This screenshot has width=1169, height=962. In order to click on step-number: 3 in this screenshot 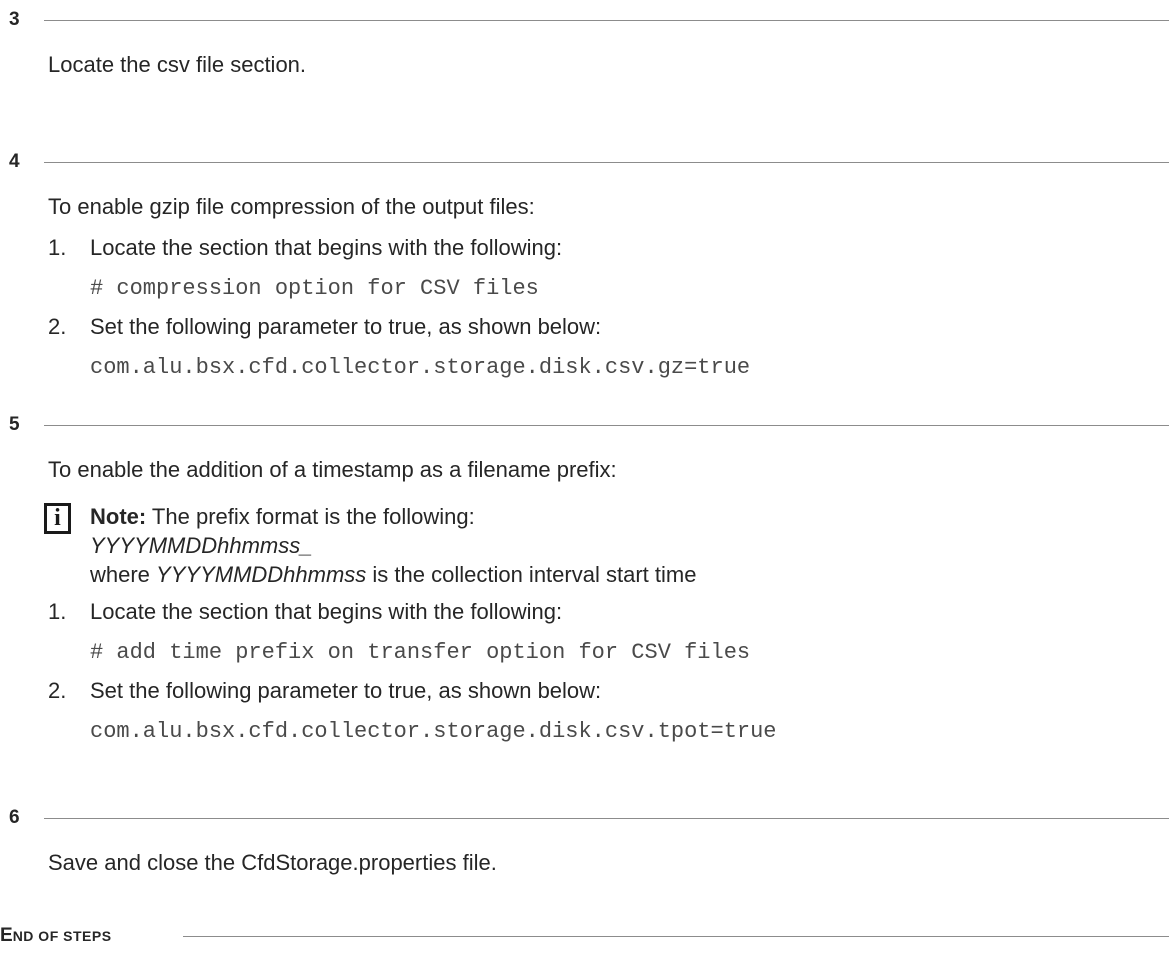, I will do `click(14, 19)`.